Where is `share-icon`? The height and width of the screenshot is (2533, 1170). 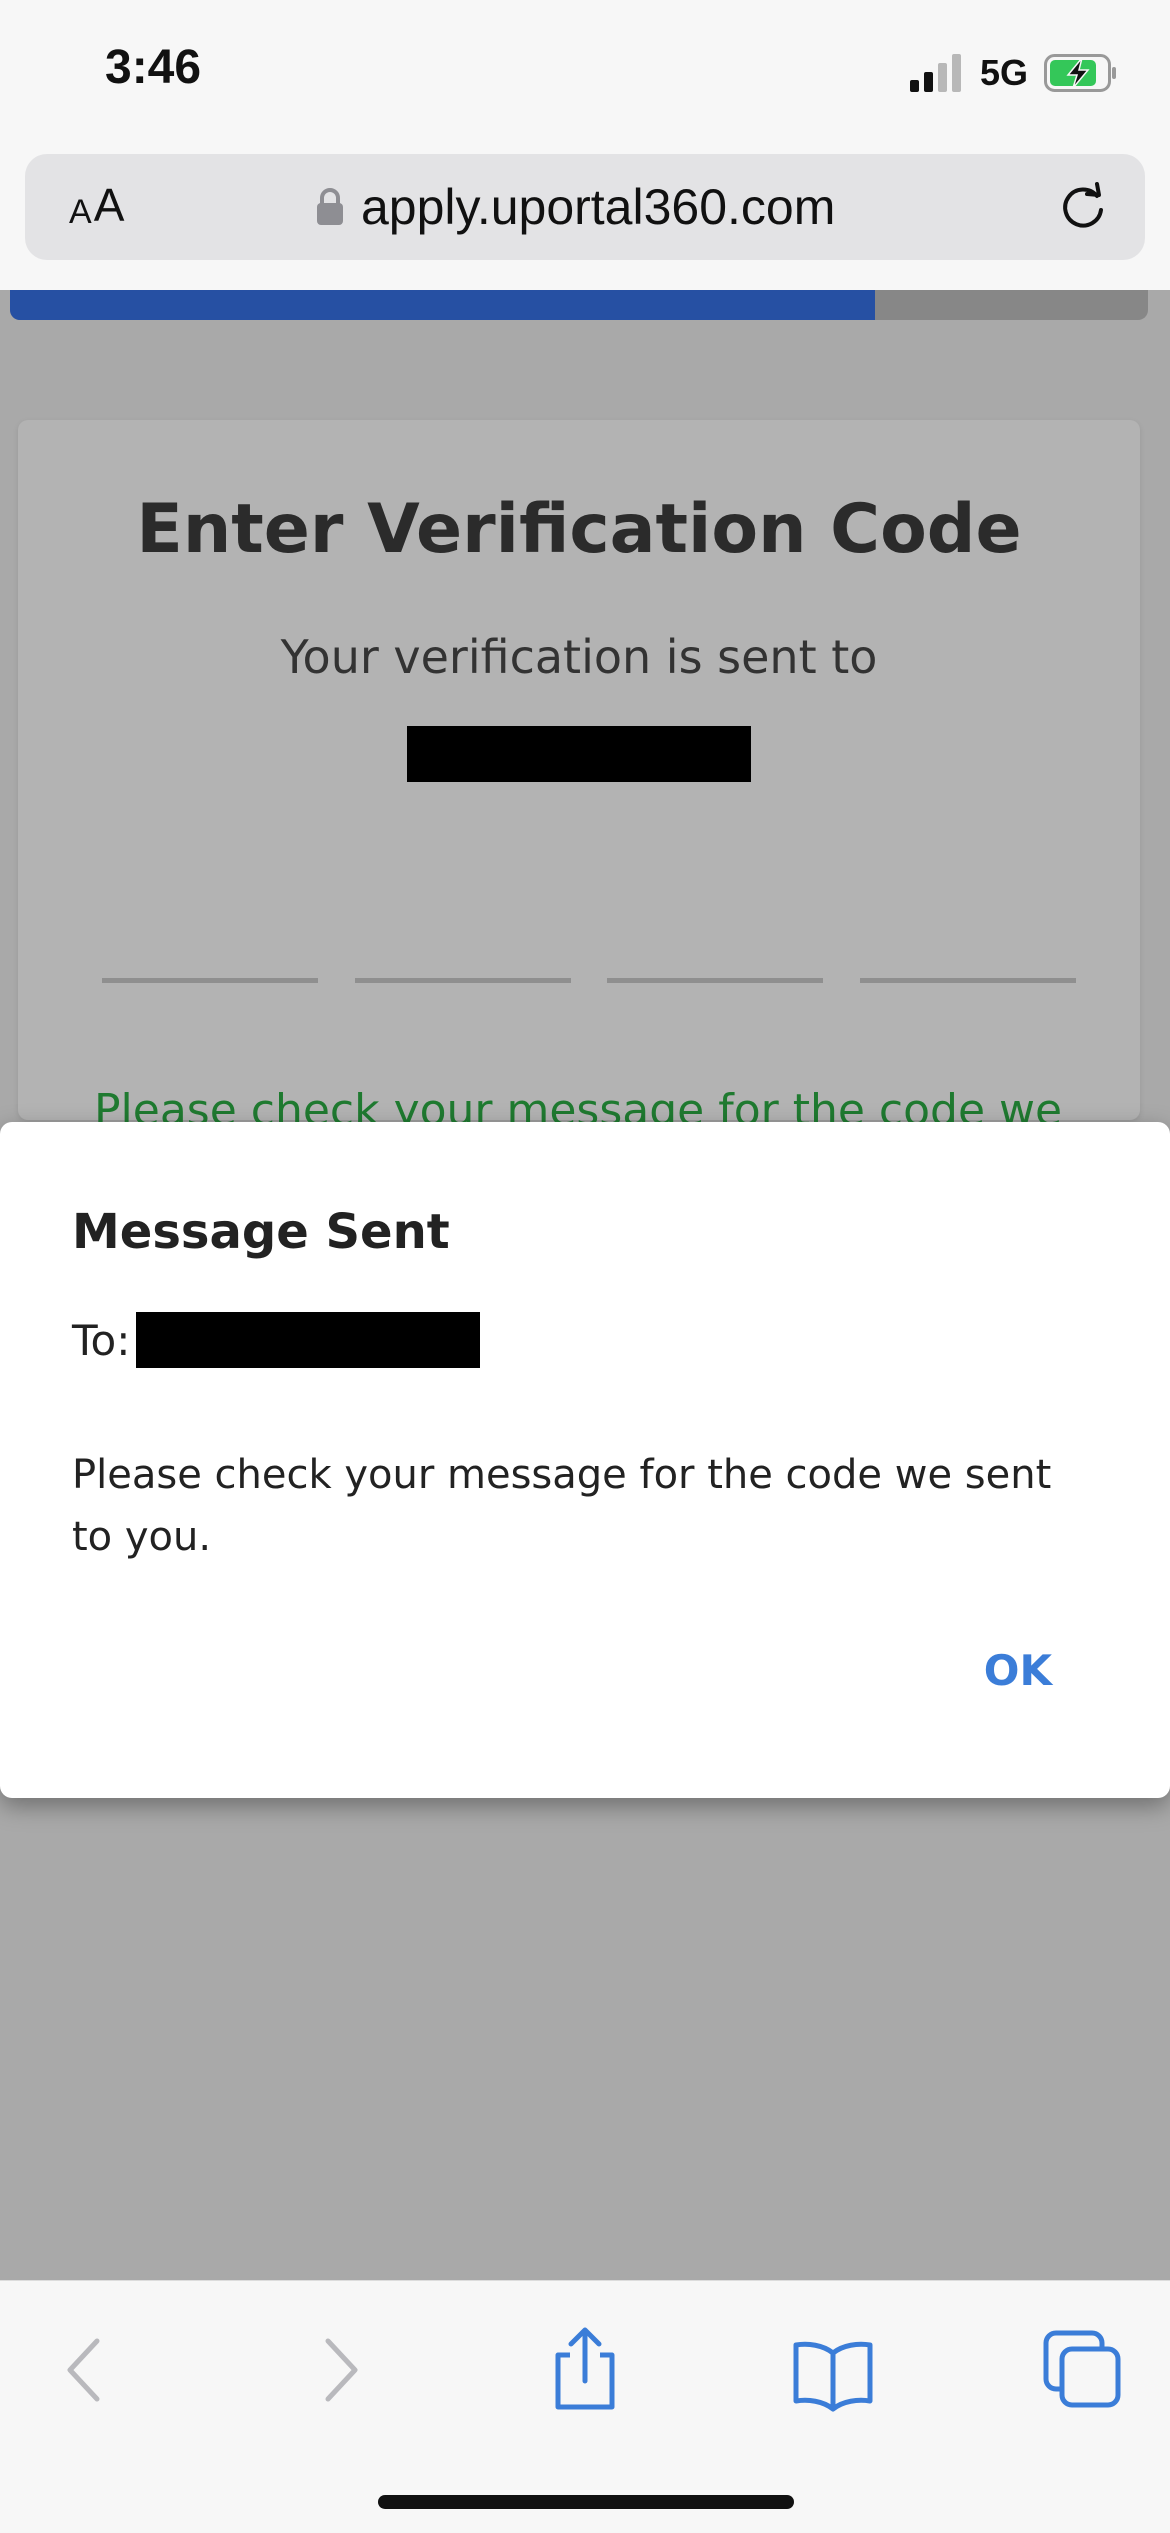
share-icon is located at coordinates (585, 2368).